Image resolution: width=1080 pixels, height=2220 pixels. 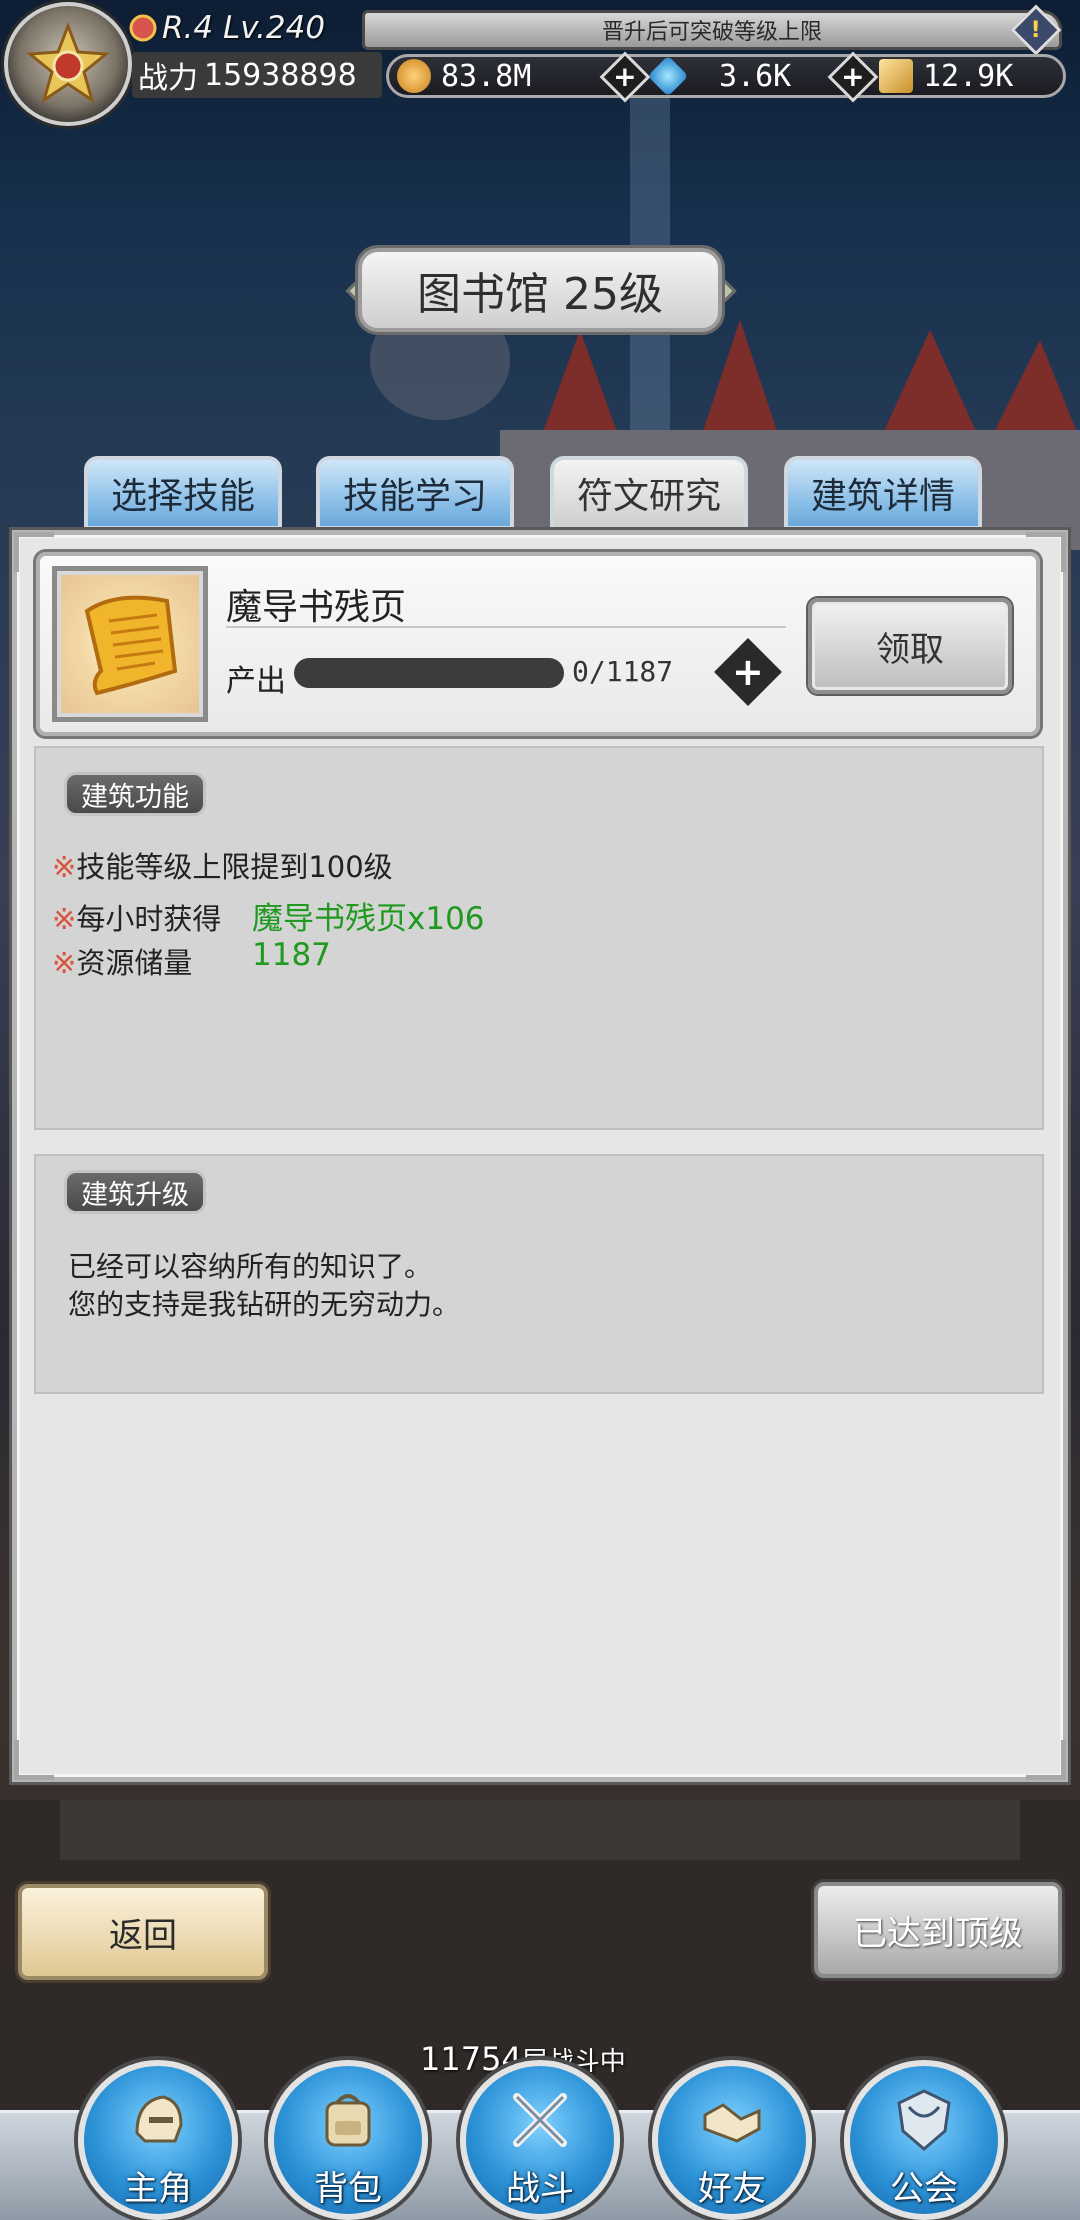 What do you see at coordinates (668, 76) in the screenshot?
I see `blue-gem-icon` at bounding box center [668, 76].